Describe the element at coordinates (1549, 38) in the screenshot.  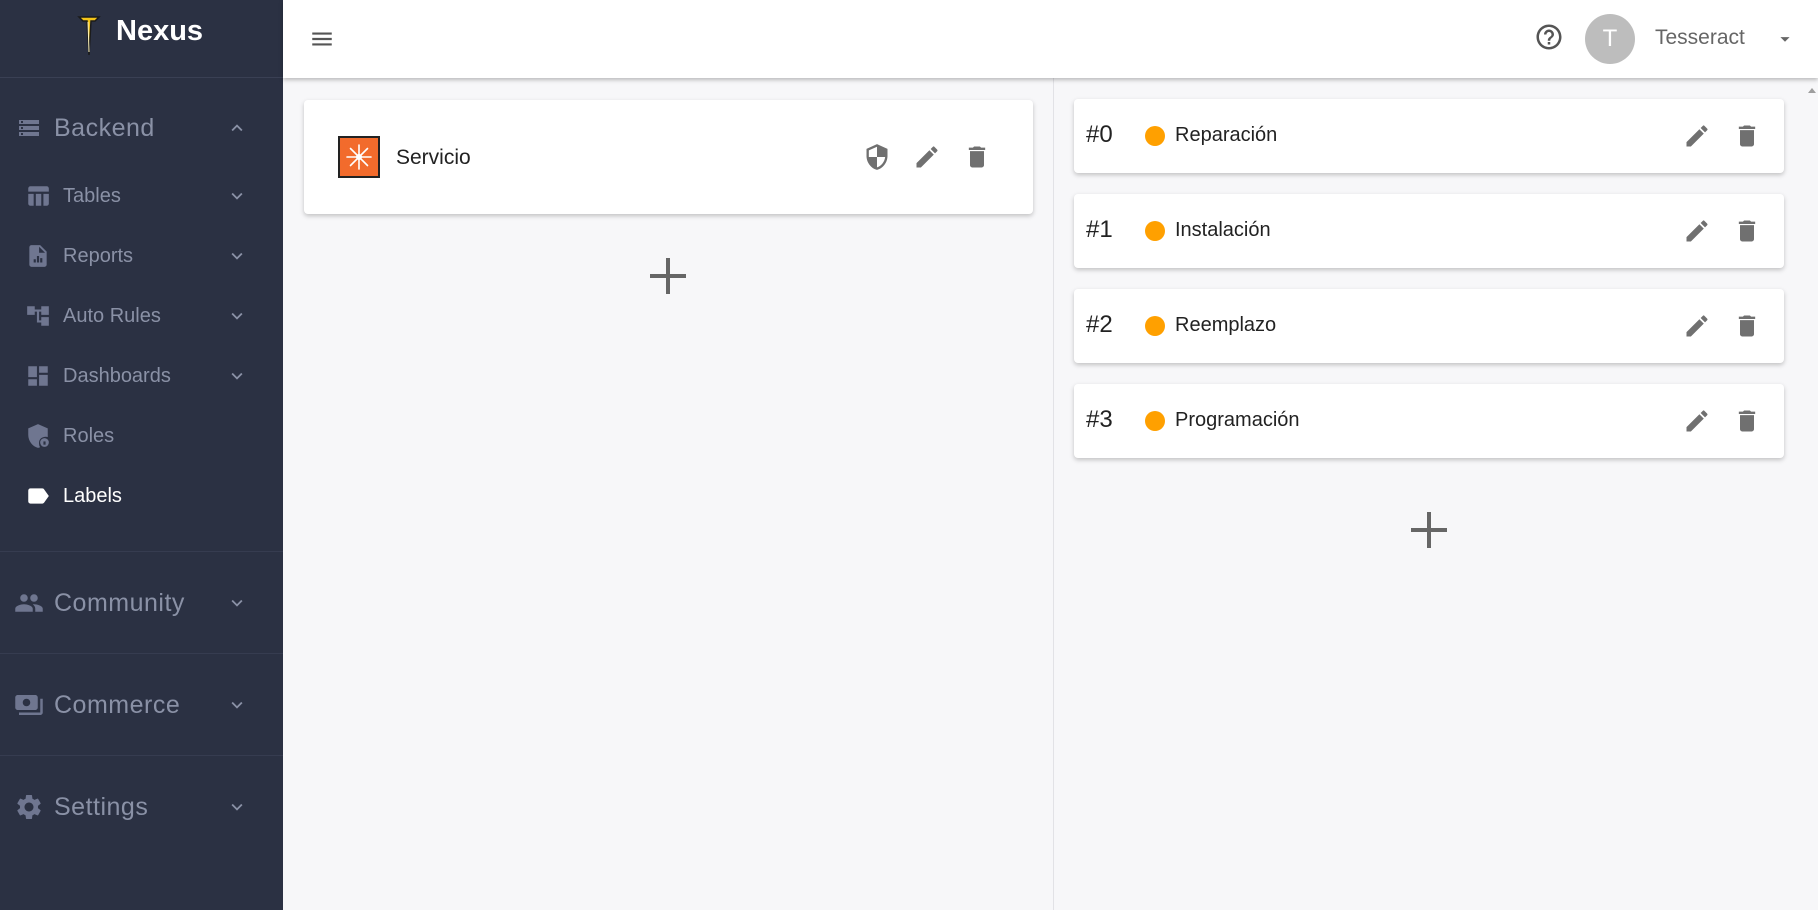
I see `help-icon` at that location.